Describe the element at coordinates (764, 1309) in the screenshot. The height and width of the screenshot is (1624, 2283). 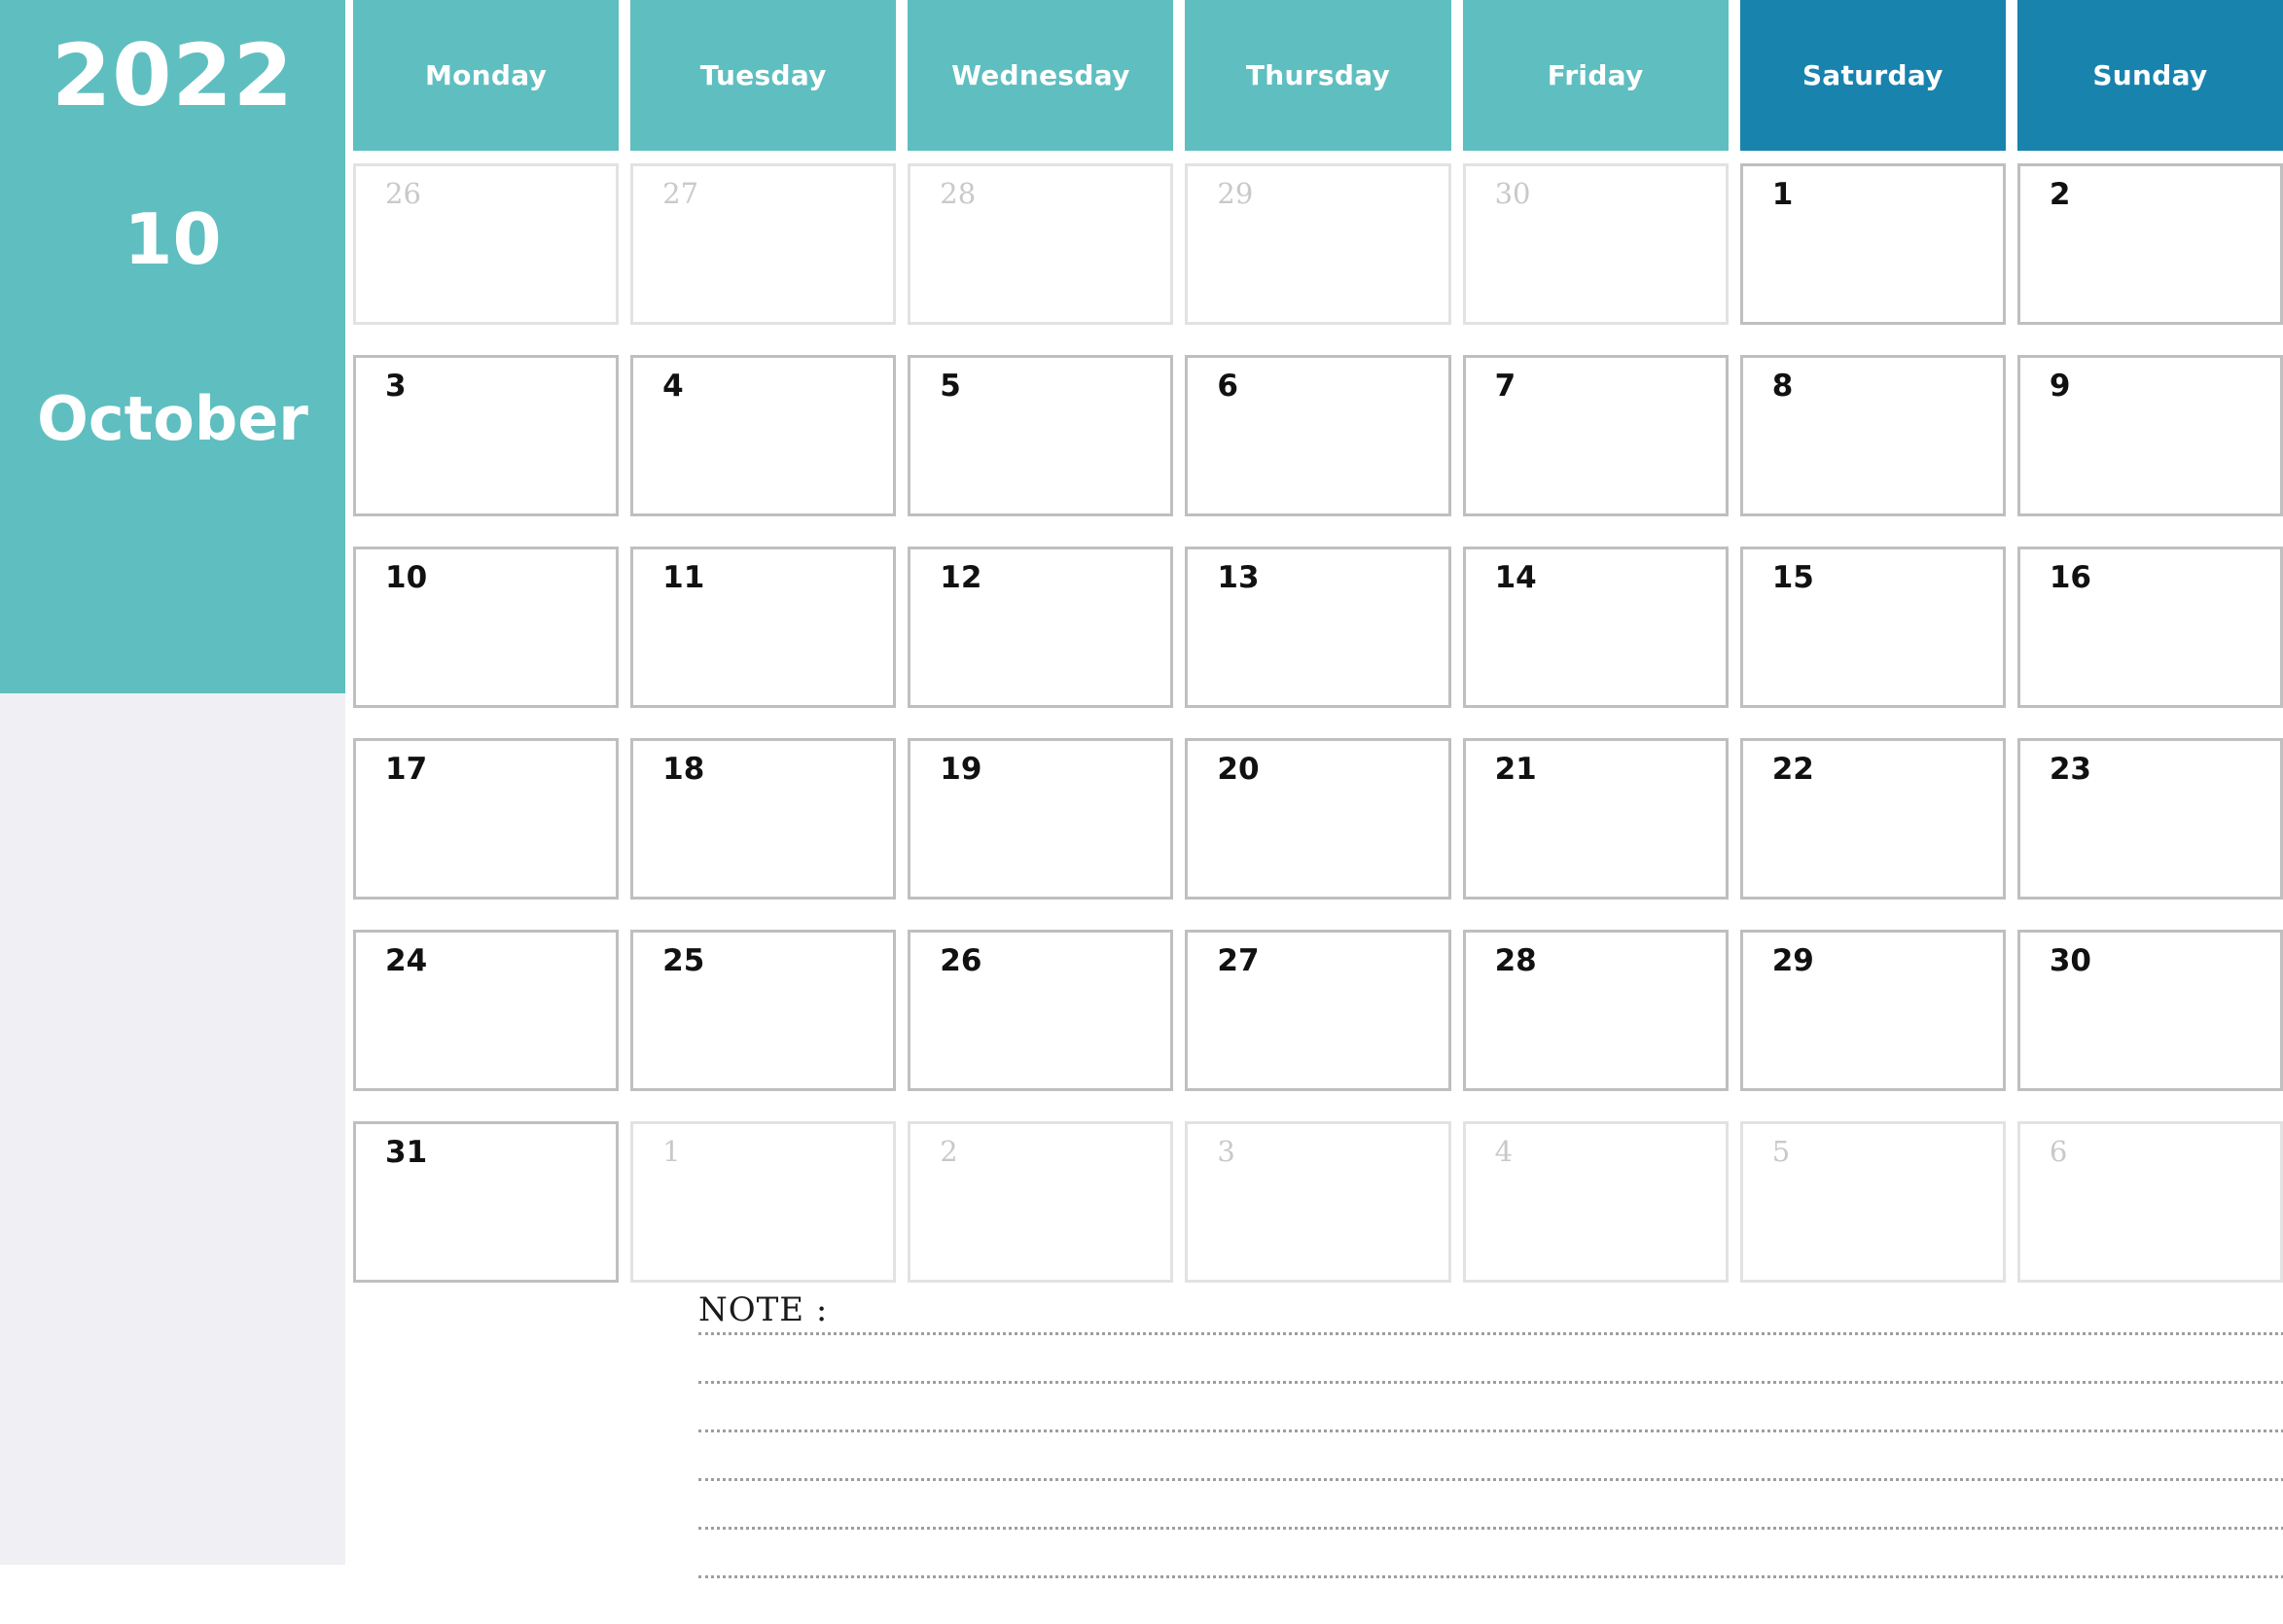
I see `note-label: NOTE :` at that location.